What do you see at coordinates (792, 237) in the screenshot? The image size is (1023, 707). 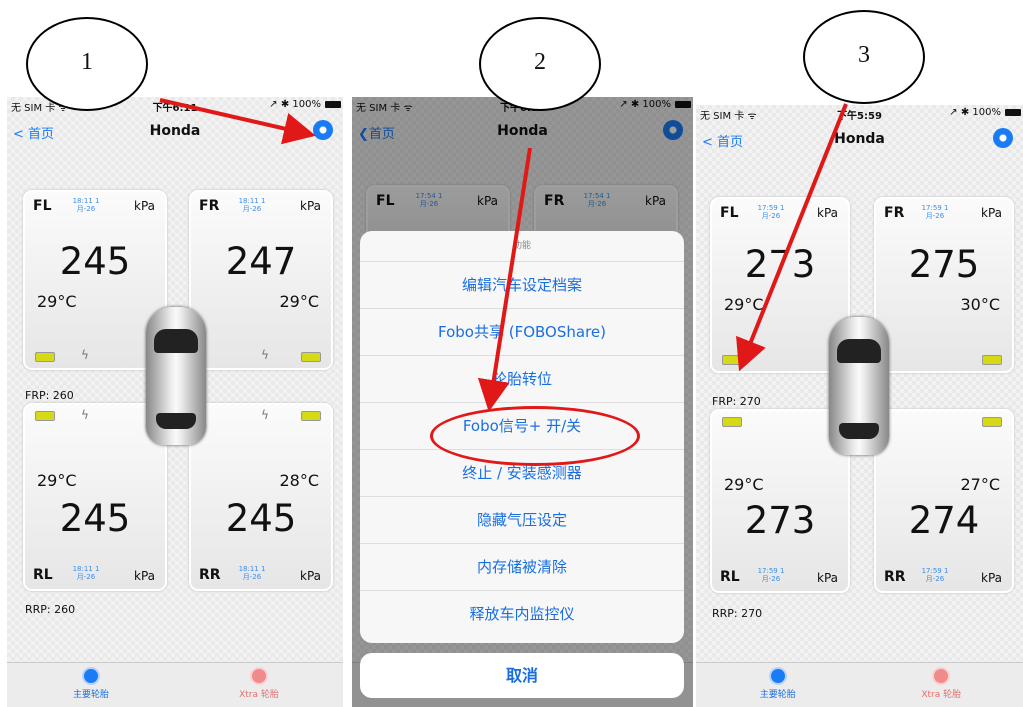 I see `arrow-to-battery` at bounding box center [792, 237].